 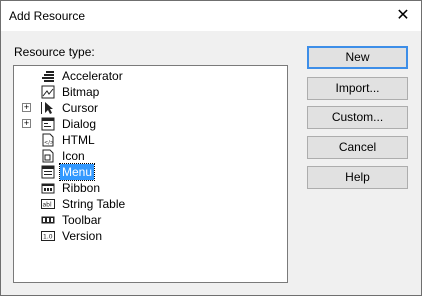 What do you see at coordinates (48, 92) in the screenshot?
I see `bitmap-icon` at bounding box center [48, 92].